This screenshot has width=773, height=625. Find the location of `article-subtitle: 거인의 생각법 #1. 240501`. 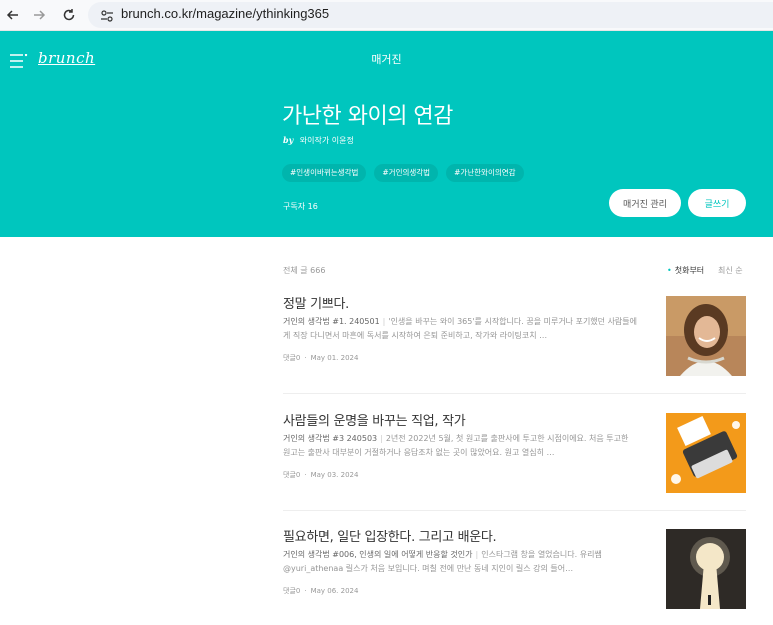

article-subtitle: 거인의 생각법 #1. 240501 is located at coordinates (331, 321).